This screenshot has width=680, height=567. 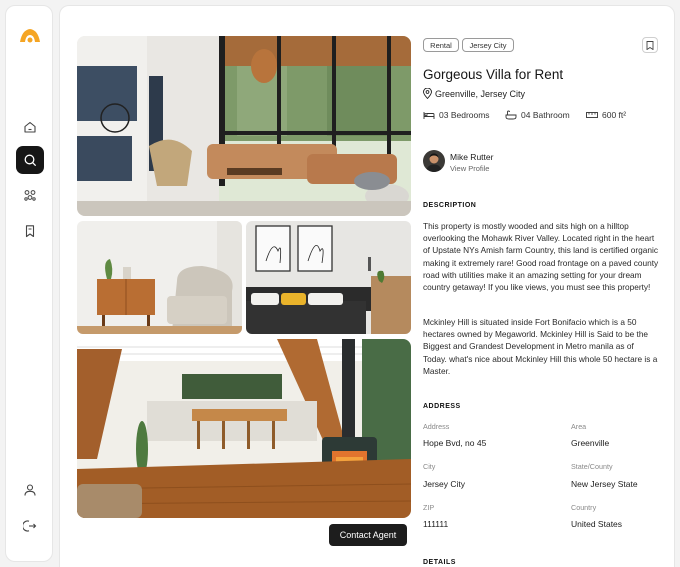 What do you see at coordinates (488, 45) in the screenshot?
I see `tag-location: Jersey City` at bounding box center [488, 45].